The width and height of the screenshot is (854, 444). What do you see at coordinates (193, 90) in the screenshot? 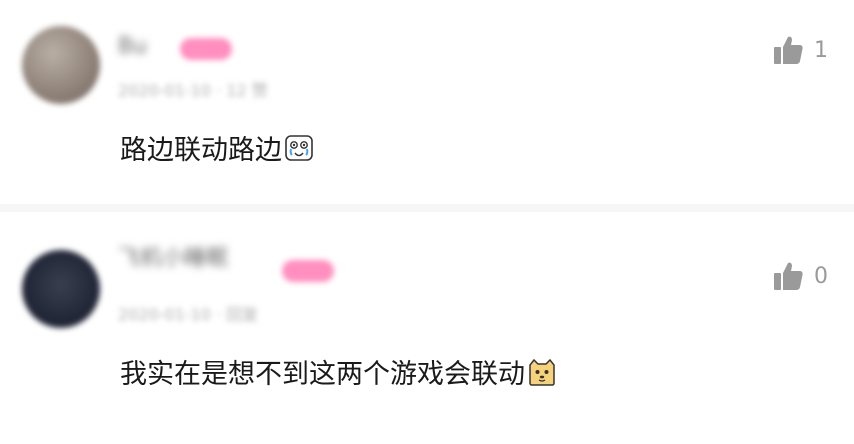
I see `comment-meta: 2020-01-10 · 12 赞` at bounding box center [193, 90].